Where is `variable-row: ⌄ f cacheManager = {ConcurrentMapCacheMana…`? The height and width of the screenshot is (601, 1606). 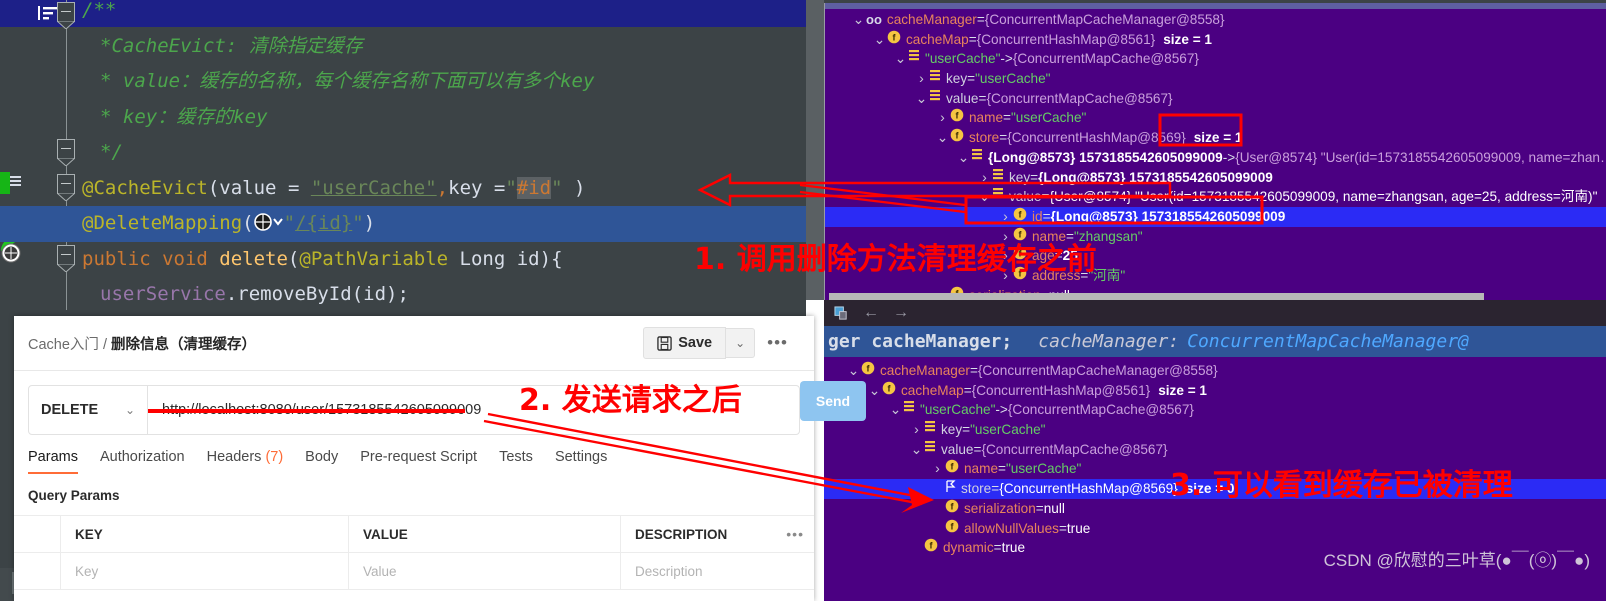
variable-row: ⌄ f cacheManager = {ConcurrentMapCacheMana… is located at coordinates (1215, 371).